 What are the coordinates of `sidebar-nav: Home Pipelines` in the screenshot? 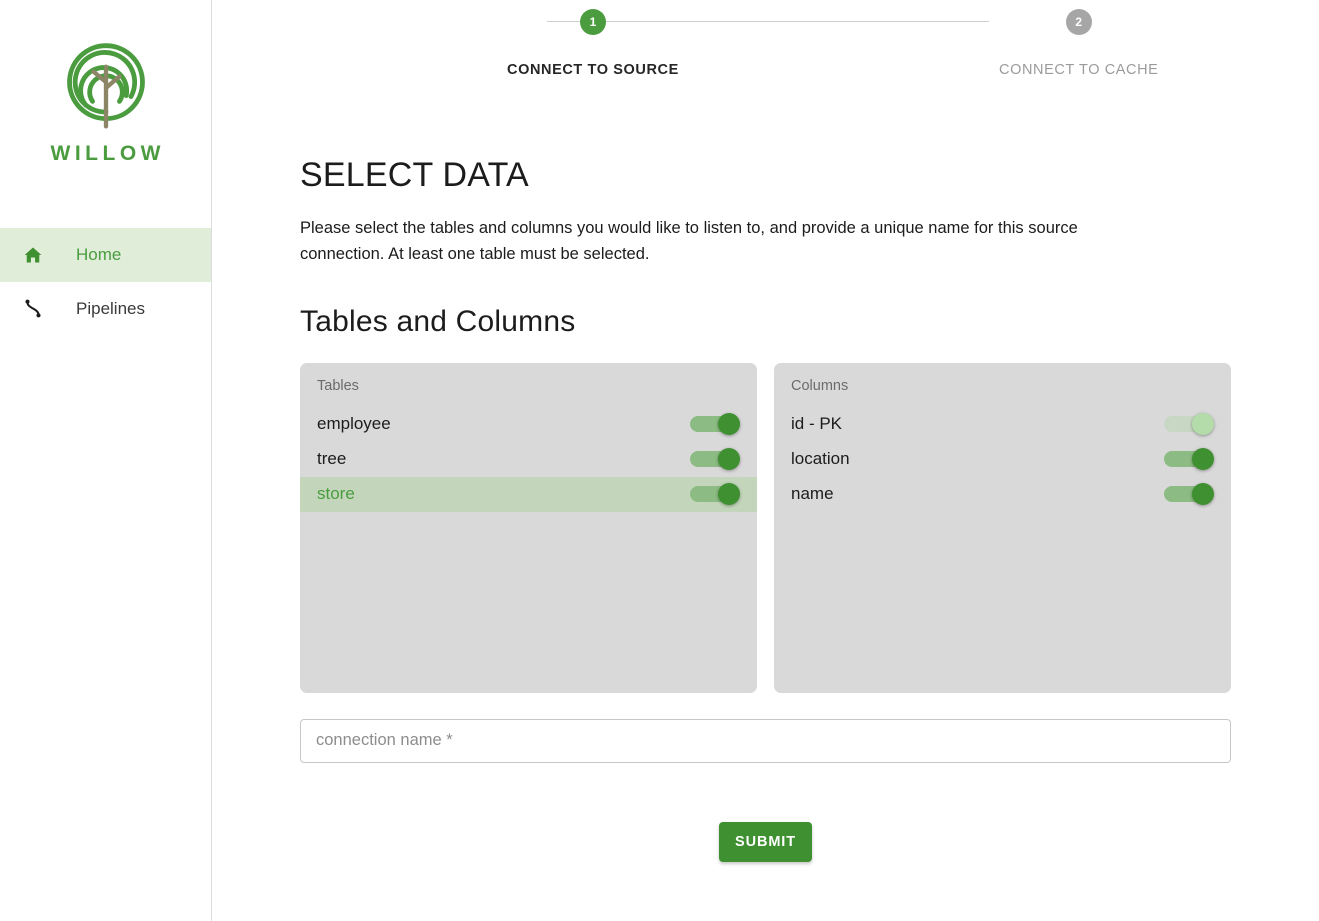 It's located at (105, 282).